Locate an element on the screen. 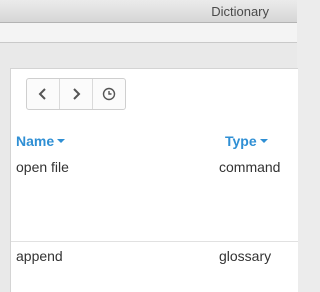 This screenshot has height=292, width=320. name-column-header: Name is located at coordinates (41, 141).